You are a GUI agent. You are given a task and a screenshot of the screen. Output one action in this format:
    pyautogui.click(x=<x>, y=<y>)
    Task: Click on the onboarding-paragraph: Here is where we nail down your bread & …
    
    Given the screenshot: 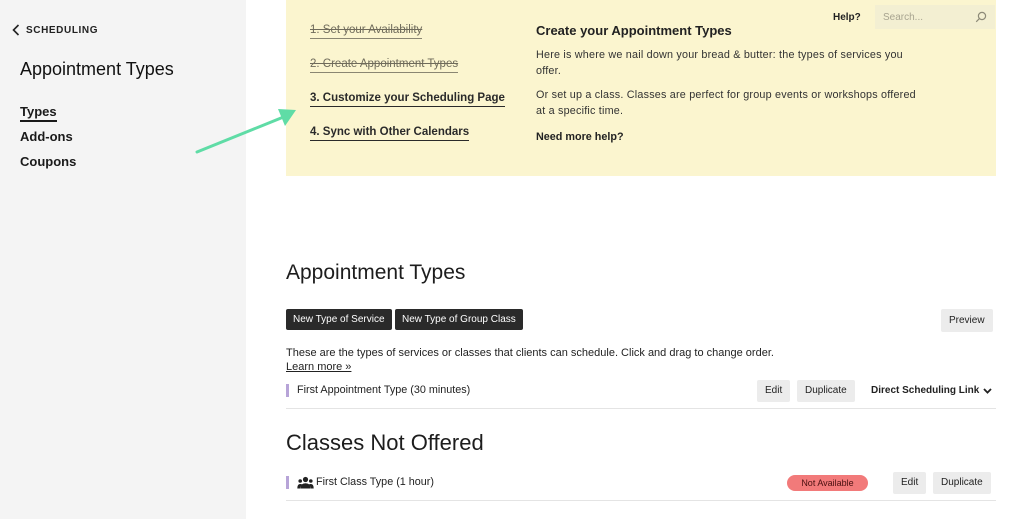 What is the action you would take?
    pyautogui.click(x=719, y=63)
    